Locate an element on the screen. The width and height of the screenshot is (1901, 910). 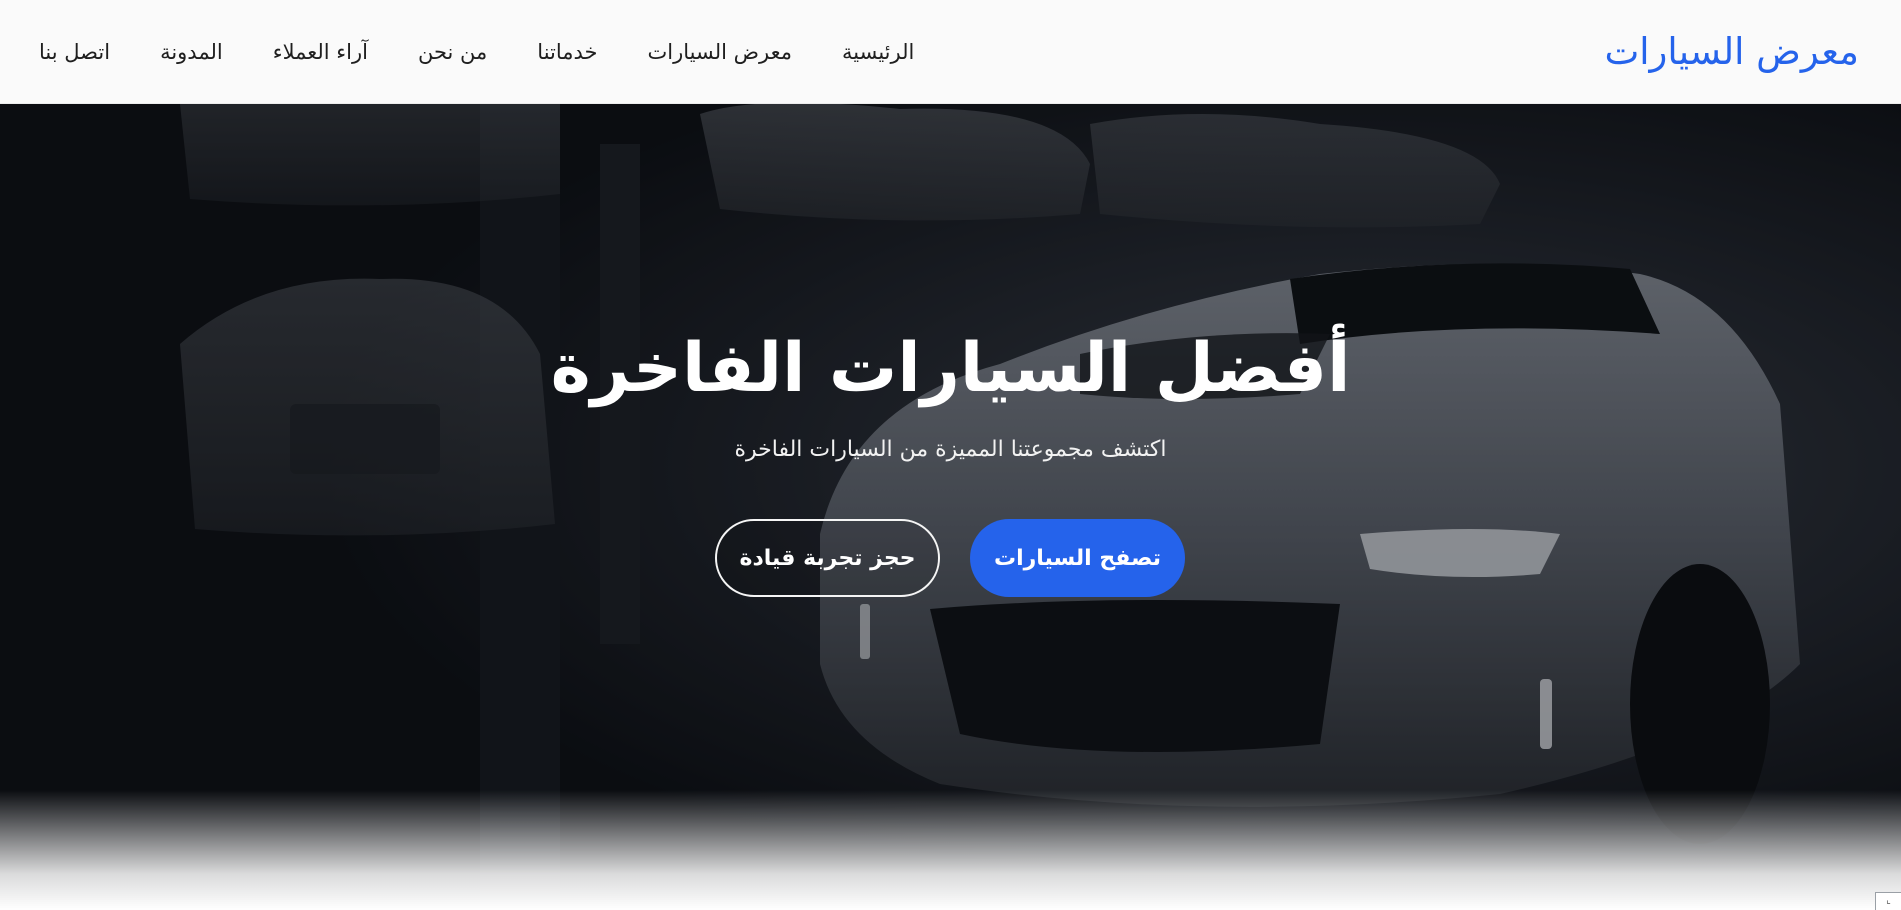
hero-bottom-fade is located at coordinates (950, 850).